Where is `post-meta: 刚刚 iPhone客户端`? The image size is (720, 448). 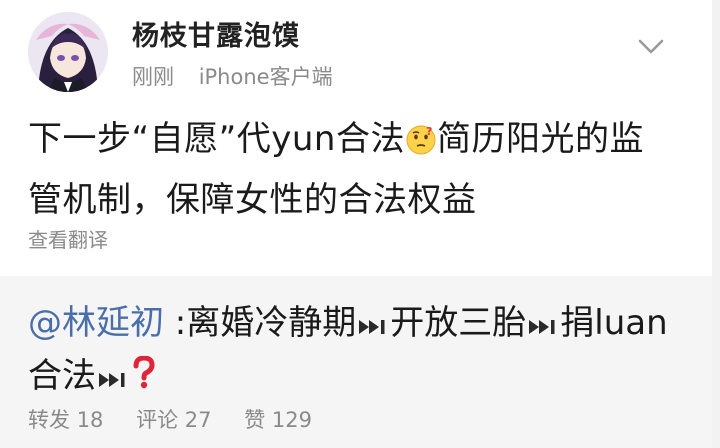 post-meta: 刚刚 iPhone客户端 is located at coordinates (232, 76).